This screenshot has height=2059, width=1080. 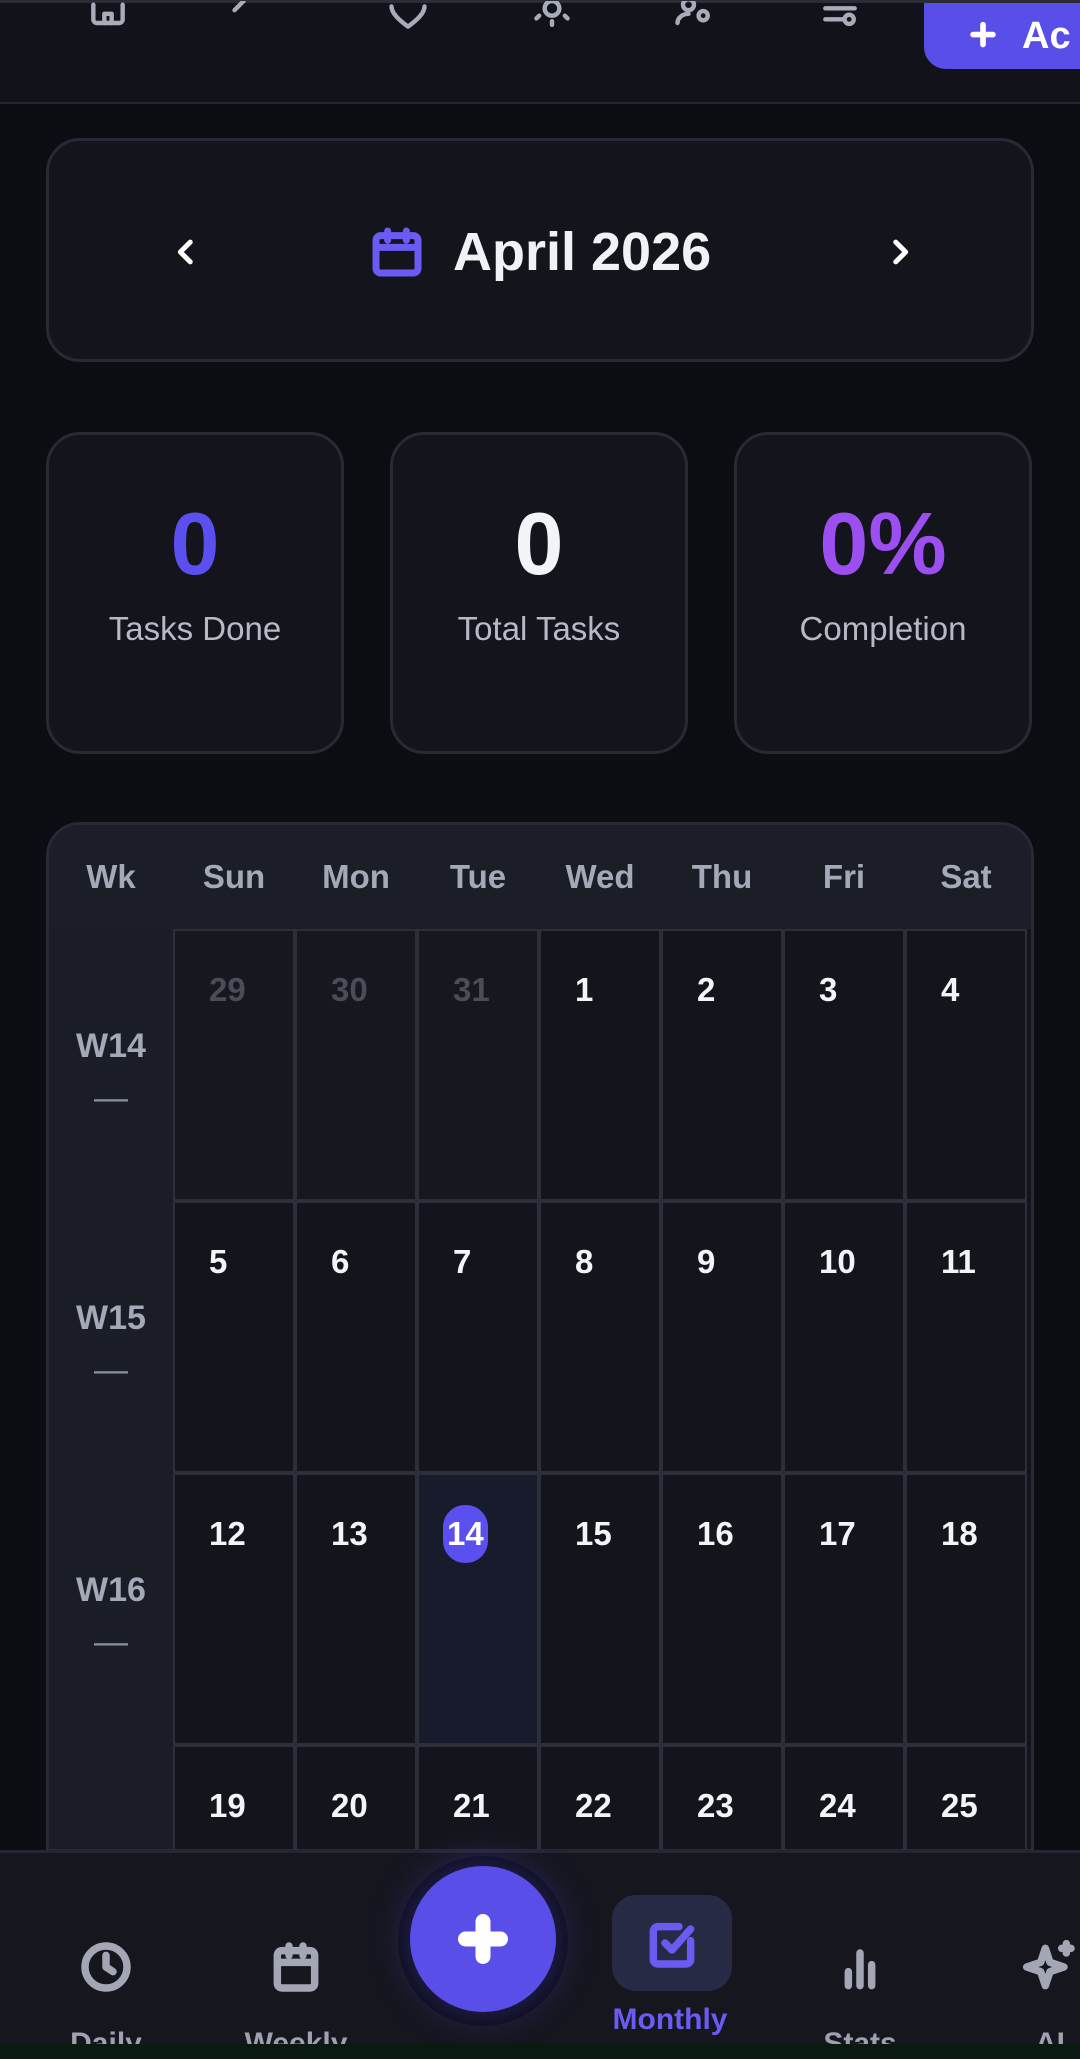 I want to click on day-number: 2, so click(x=706, y=989).